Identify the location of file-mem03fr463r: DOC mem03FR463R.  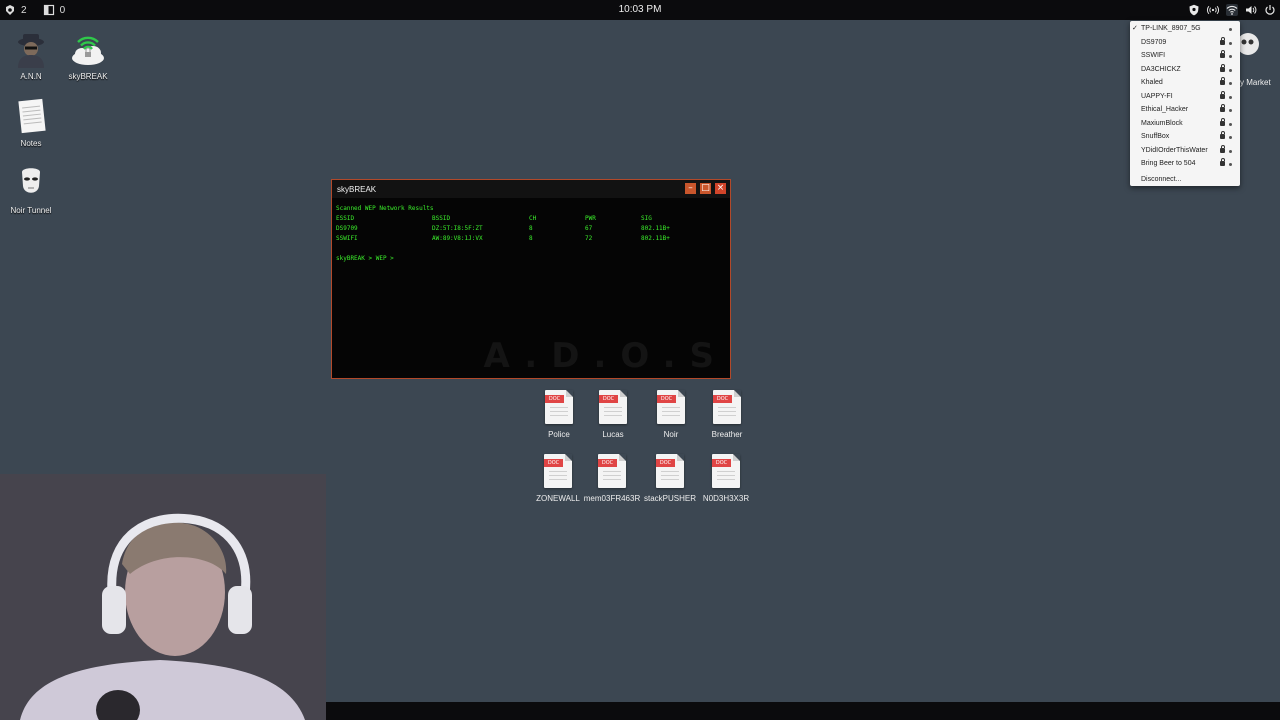
(612, 478).